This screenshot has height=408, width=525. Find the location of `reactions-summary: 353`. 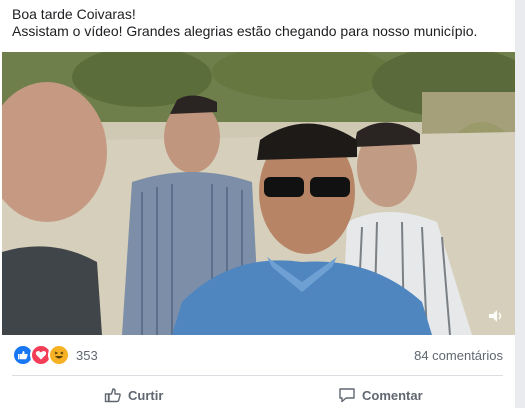

reactions-summary: 353 is located at coordinates (55, 355).